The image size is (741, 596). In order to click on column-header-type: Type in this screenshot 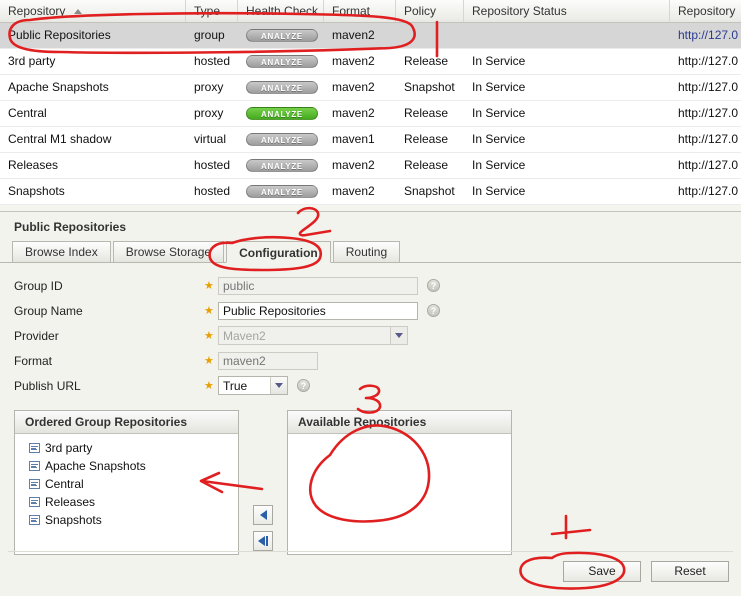, I will do `click(212, 11)`.